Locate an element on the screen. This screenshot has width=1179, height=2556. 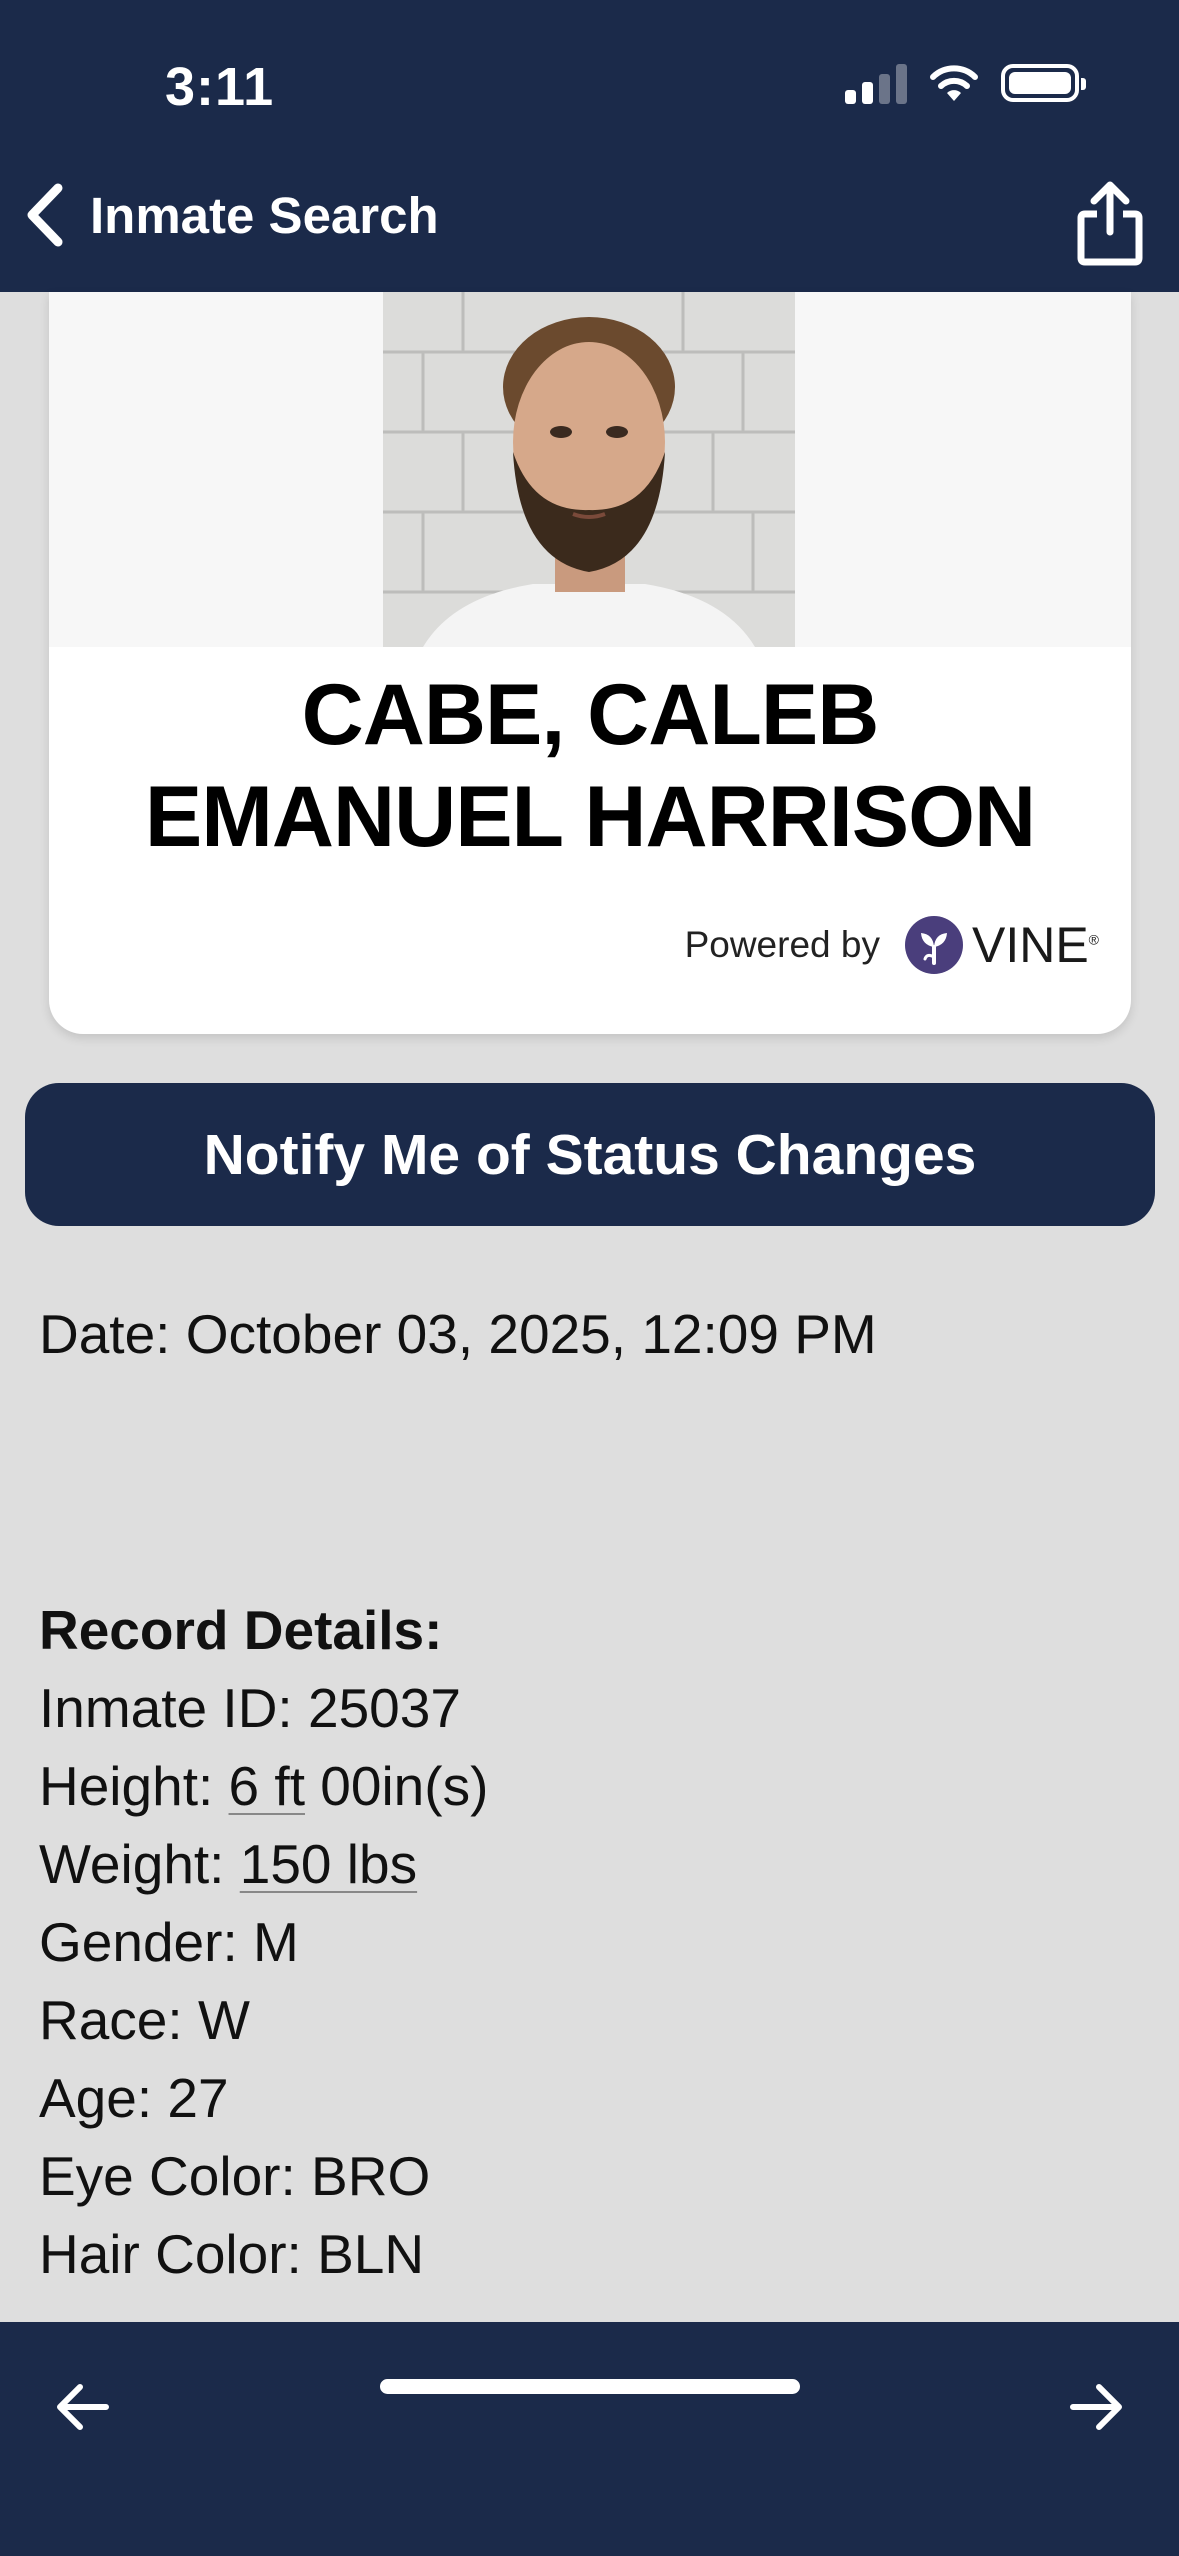
hair-color: Hair Color: BLN is located at coordinates (232, 2254).